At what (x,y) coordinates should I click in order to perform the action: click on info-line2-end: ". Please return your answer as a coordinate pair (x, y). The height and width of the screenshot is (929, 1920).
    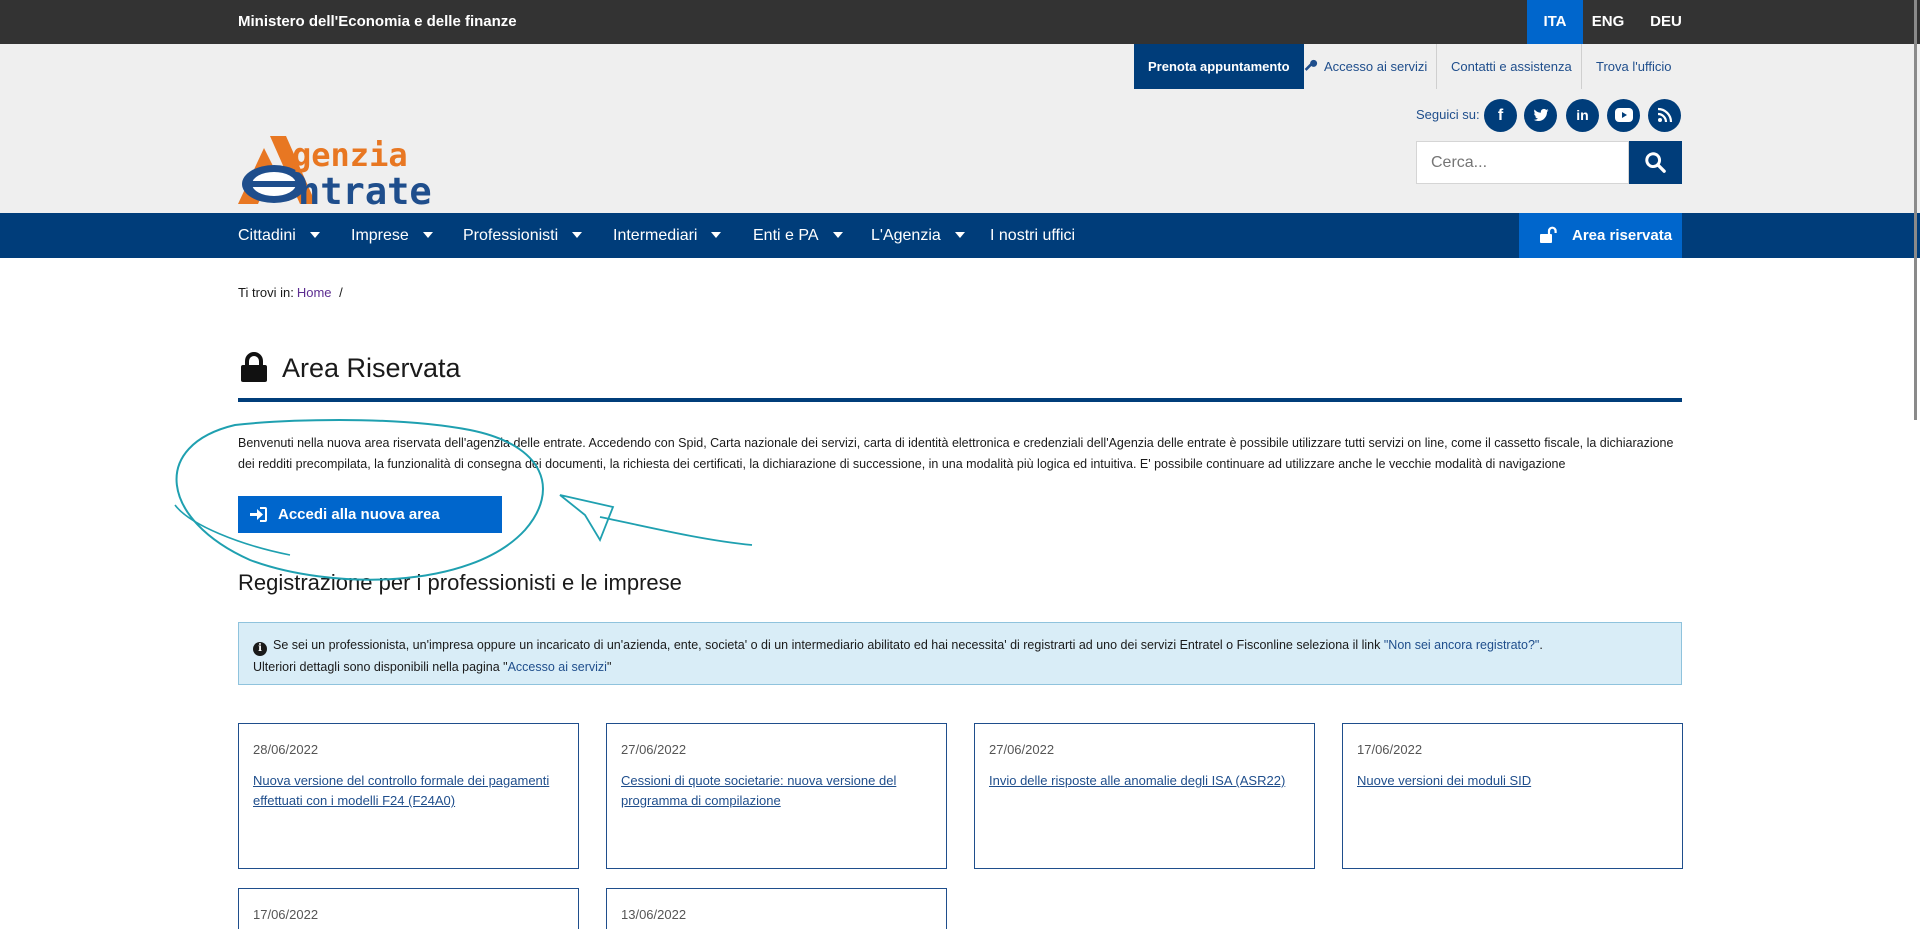
    Looking at the image, I should click on (609, 667).